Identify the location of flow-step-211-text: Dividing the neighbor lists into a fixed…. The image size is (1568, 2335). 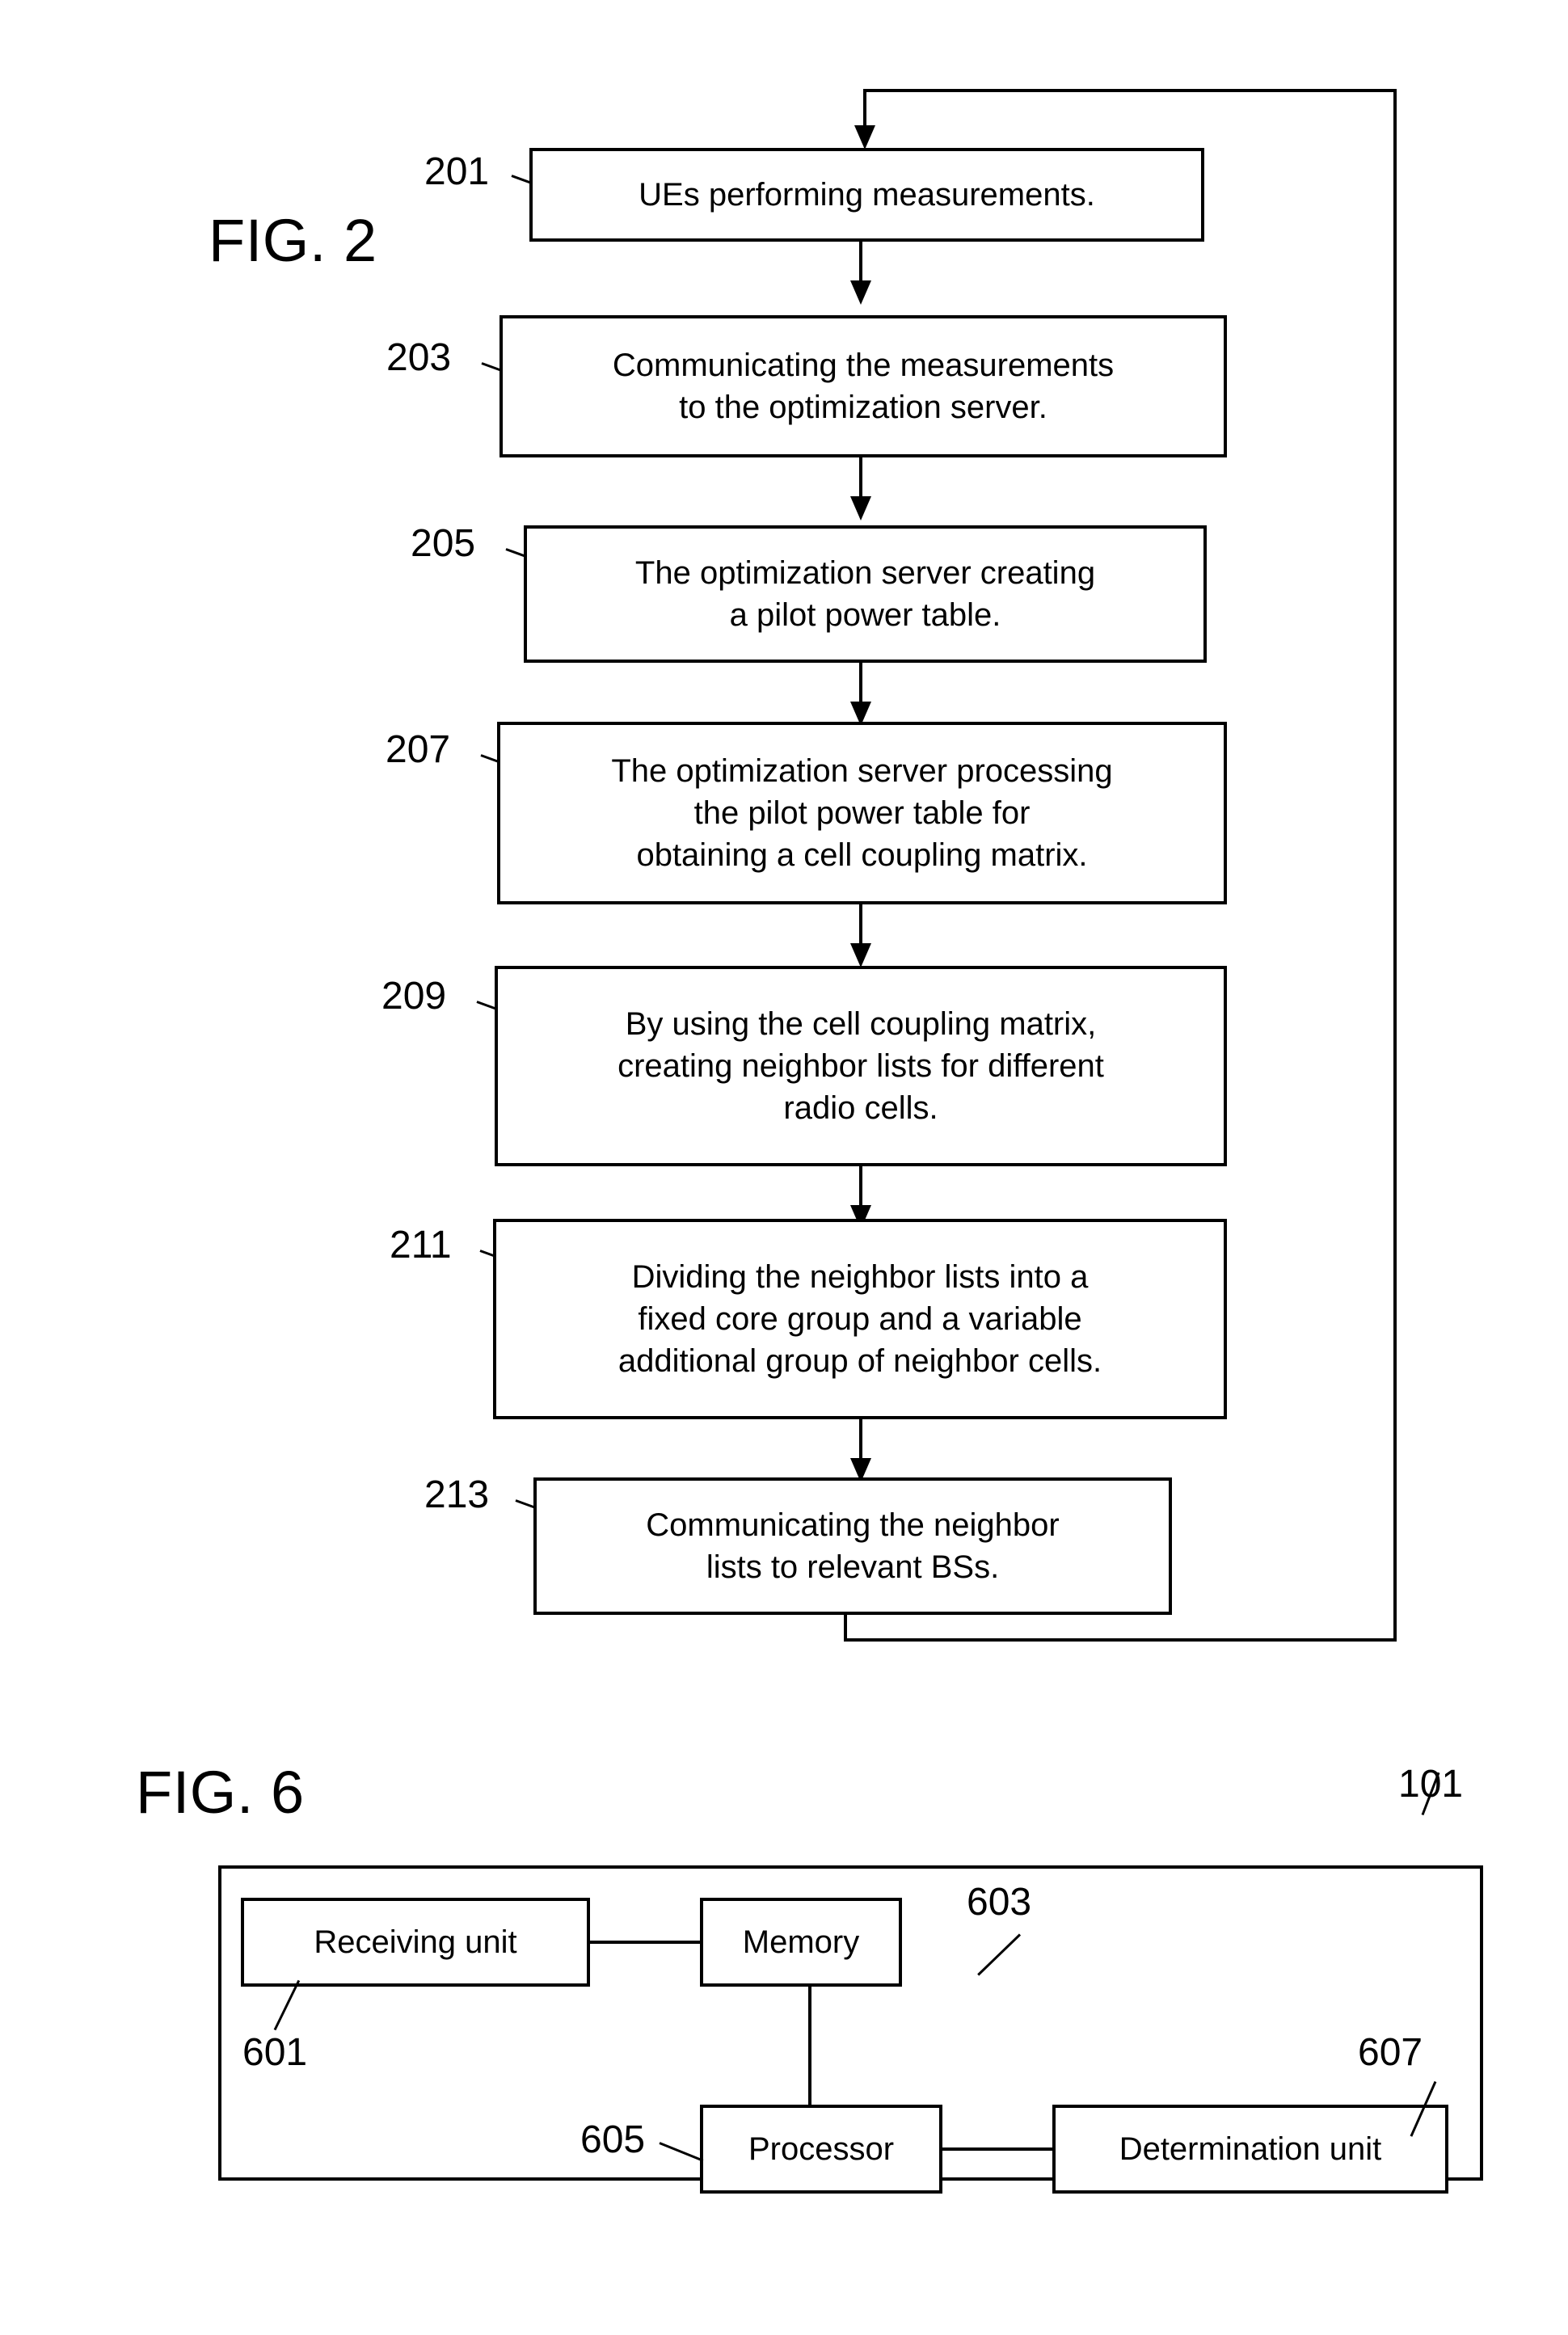
(860, 1319).